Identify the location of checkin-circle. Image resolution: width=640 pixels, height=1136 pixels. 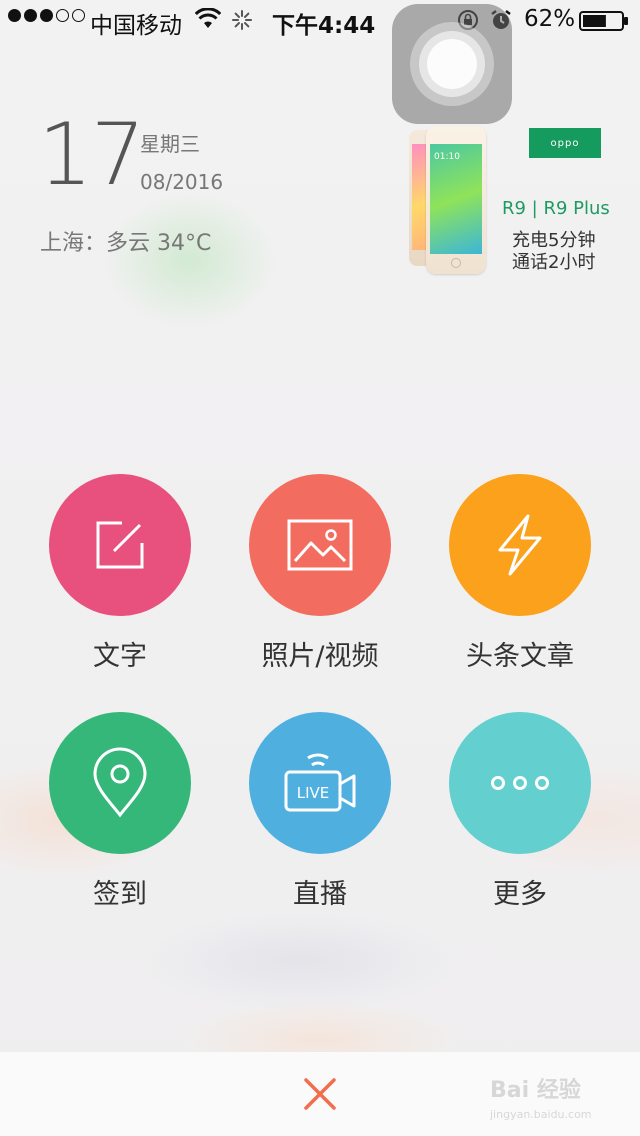
(120, 783).